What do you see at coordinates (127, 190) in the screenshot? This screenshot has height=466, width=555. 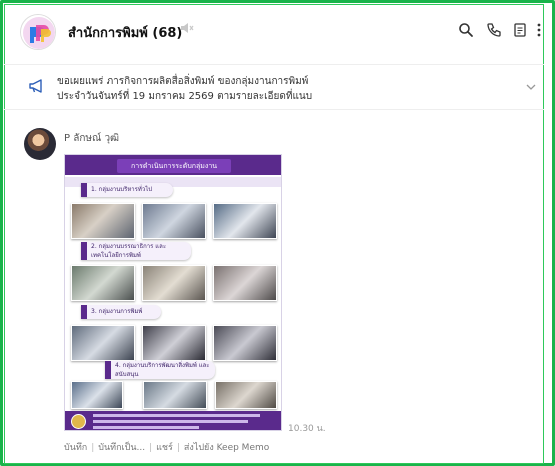 I see `poster-section-1: 1. กลุ่มงานบริหารทั่วไป` at bounding box center [127, 190].